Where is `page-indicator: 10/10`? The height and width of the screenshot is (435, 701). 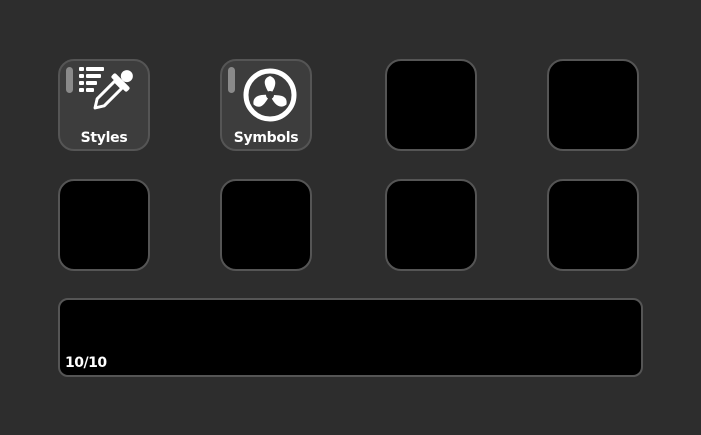
page-indicator: 10/10 is located at coordinates (86, 363).